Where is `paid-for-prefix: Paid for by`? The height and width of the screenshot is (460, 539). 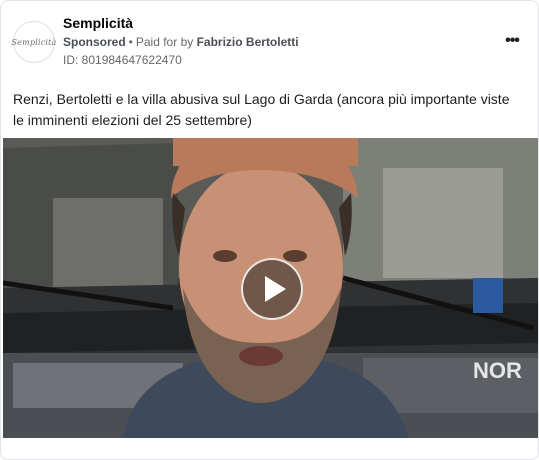 paid-for-prefix: Paid for by is located at coordinates (164, 42).